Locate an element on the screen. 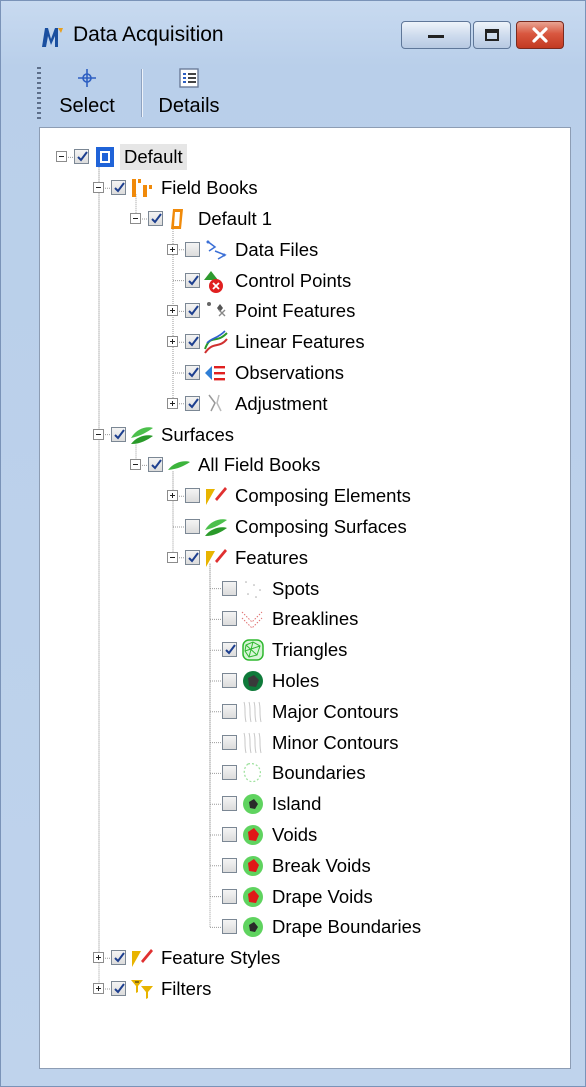  tree-node-label: Spots is located at coordinates (296, 588).